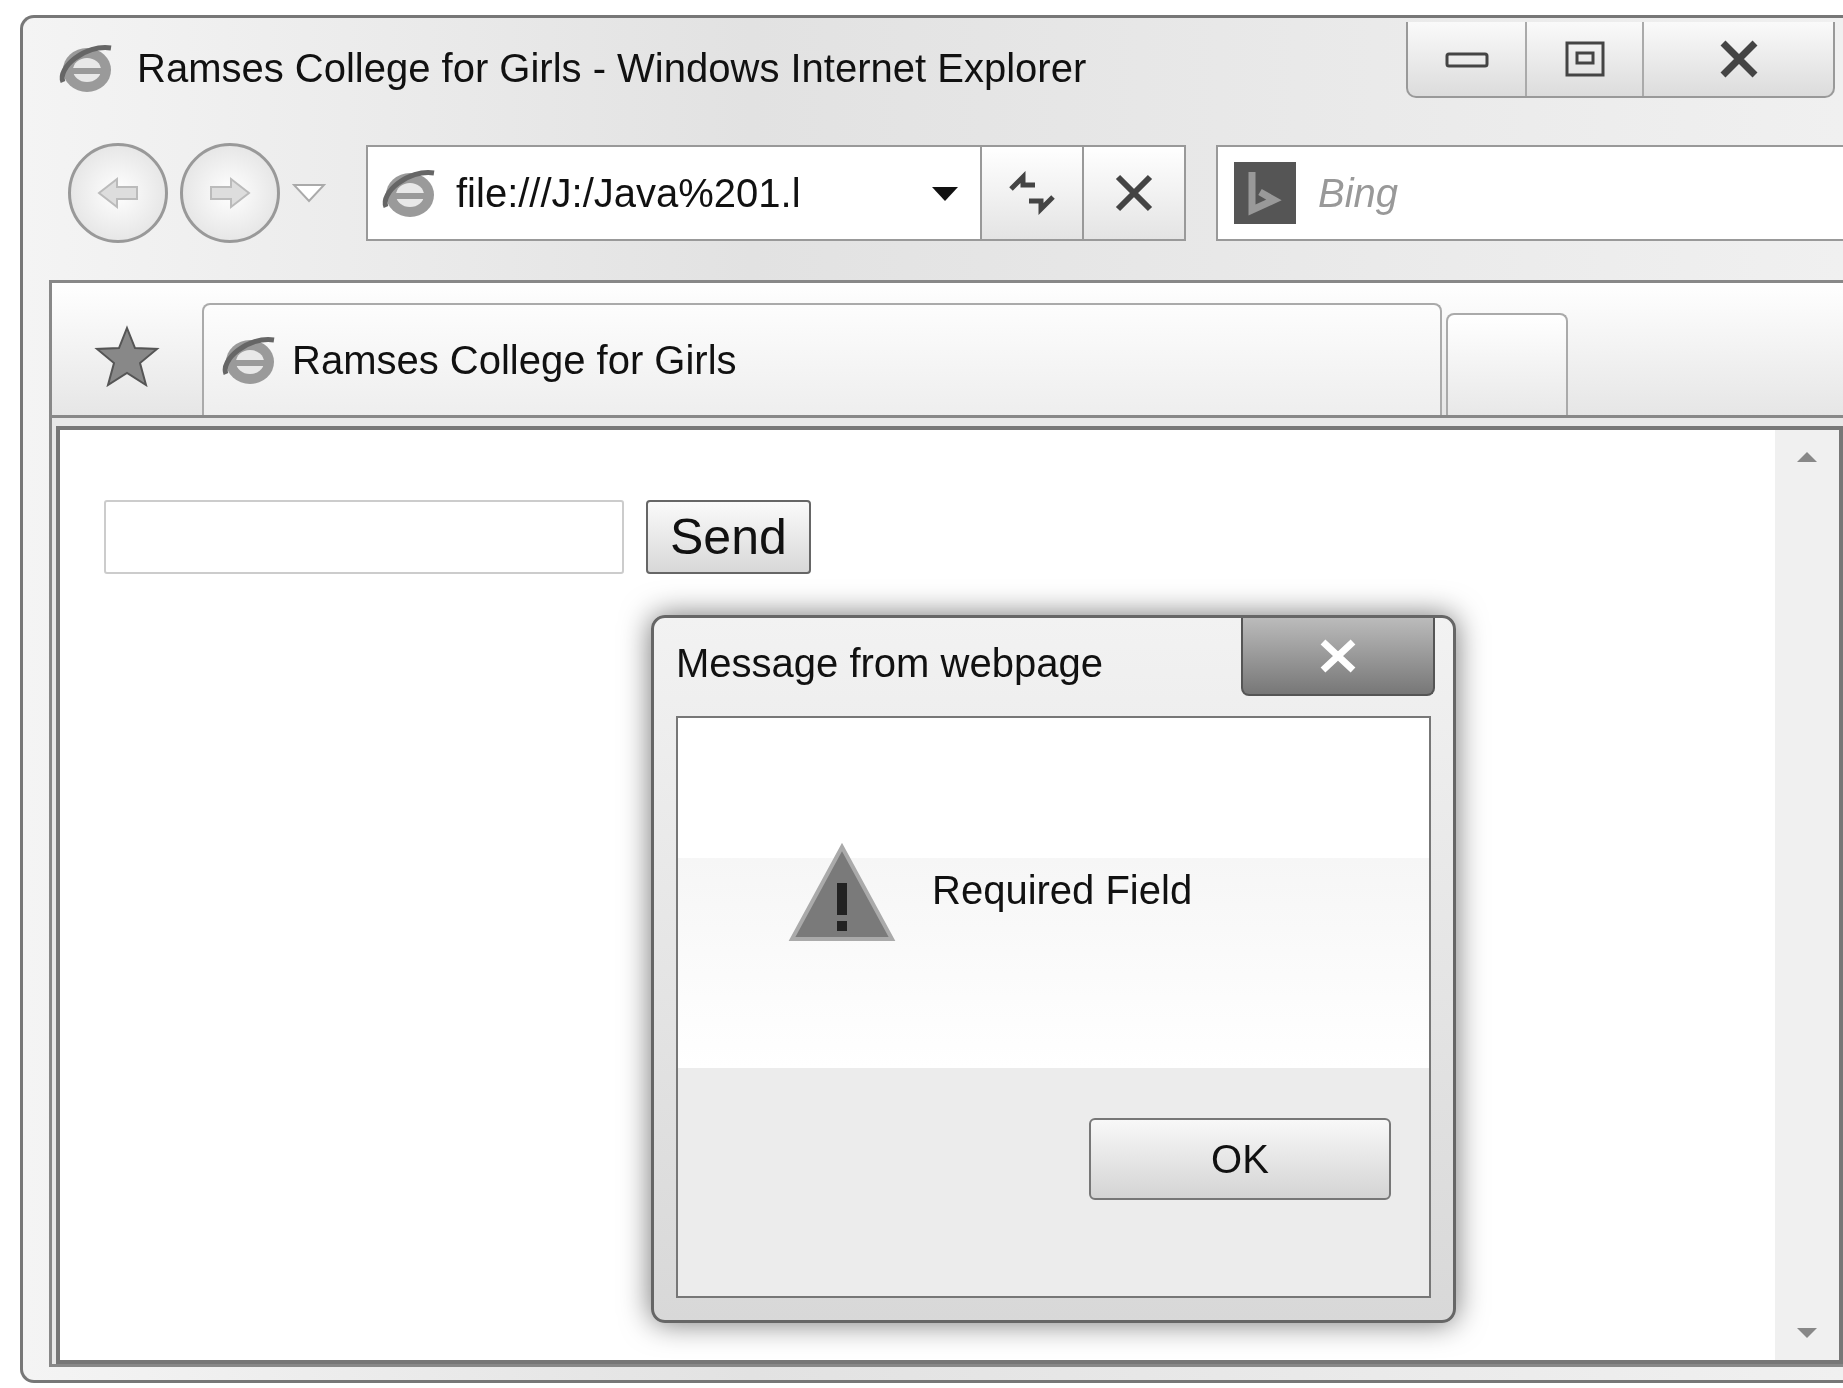 Image resolution: width=1843 pixels, height=1388 pixels. What do you see at coordinates (728, 537) in the screenshot?
I see `send-button: Send` at bounding box center [728, 537].